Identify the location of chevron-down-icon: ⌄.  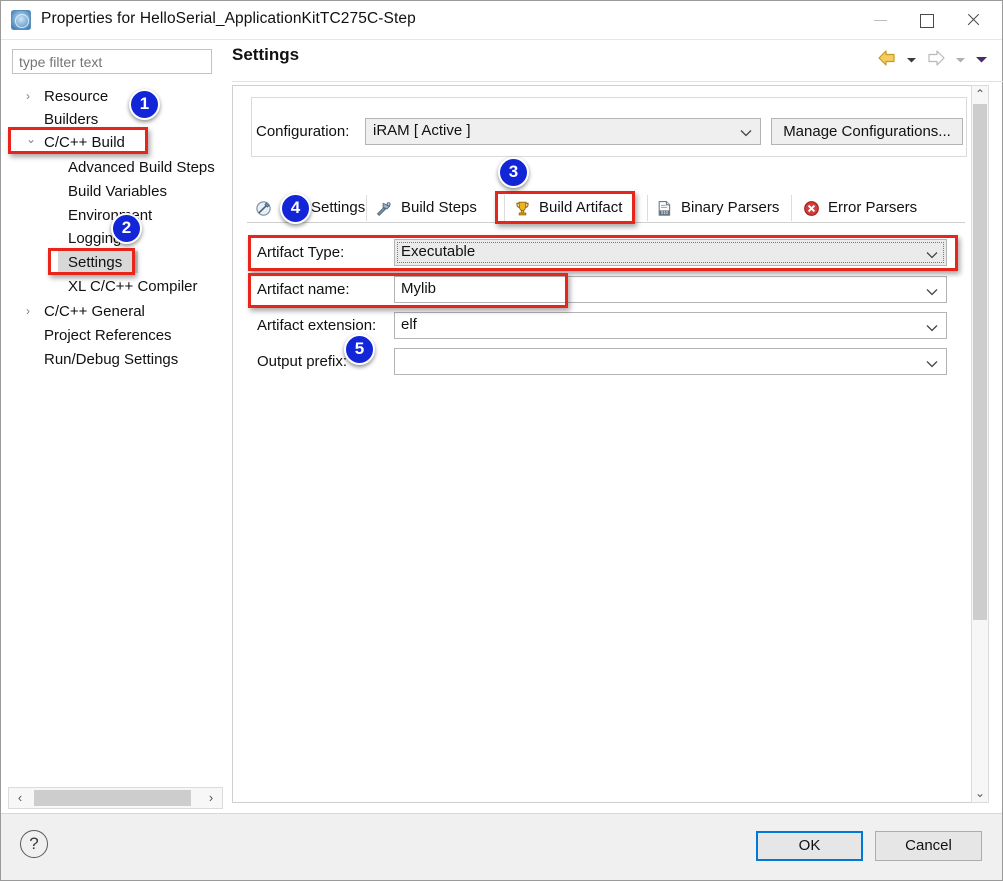
(31, 139).